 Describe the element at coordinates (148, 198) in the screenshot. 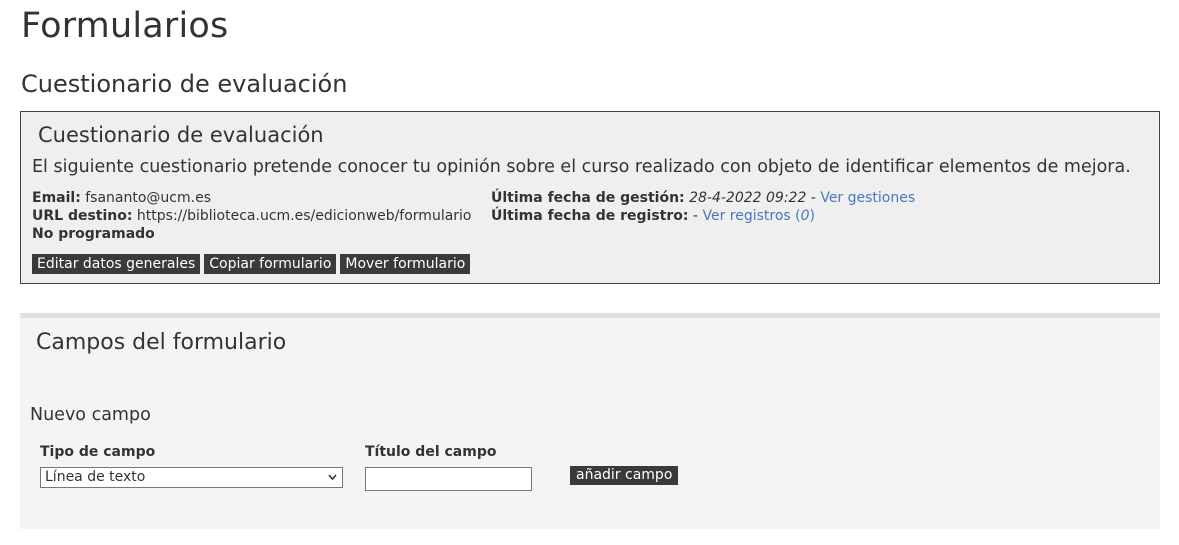

I see `email-value: fsananto@ucm.es` at that location.